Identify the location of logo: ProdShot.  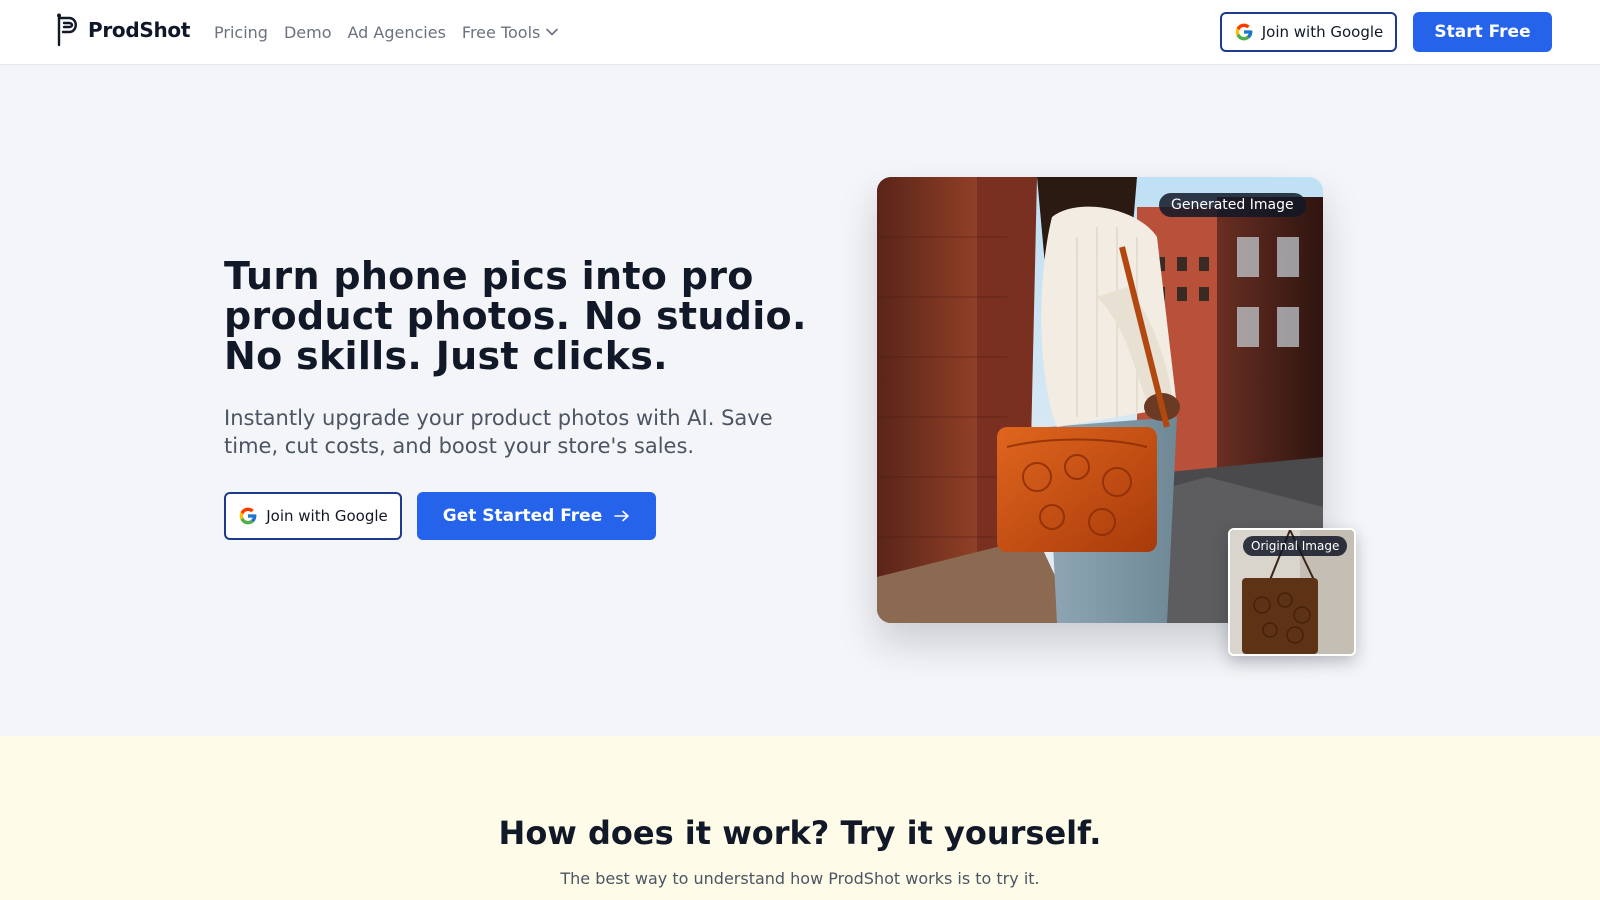
(122, 30).